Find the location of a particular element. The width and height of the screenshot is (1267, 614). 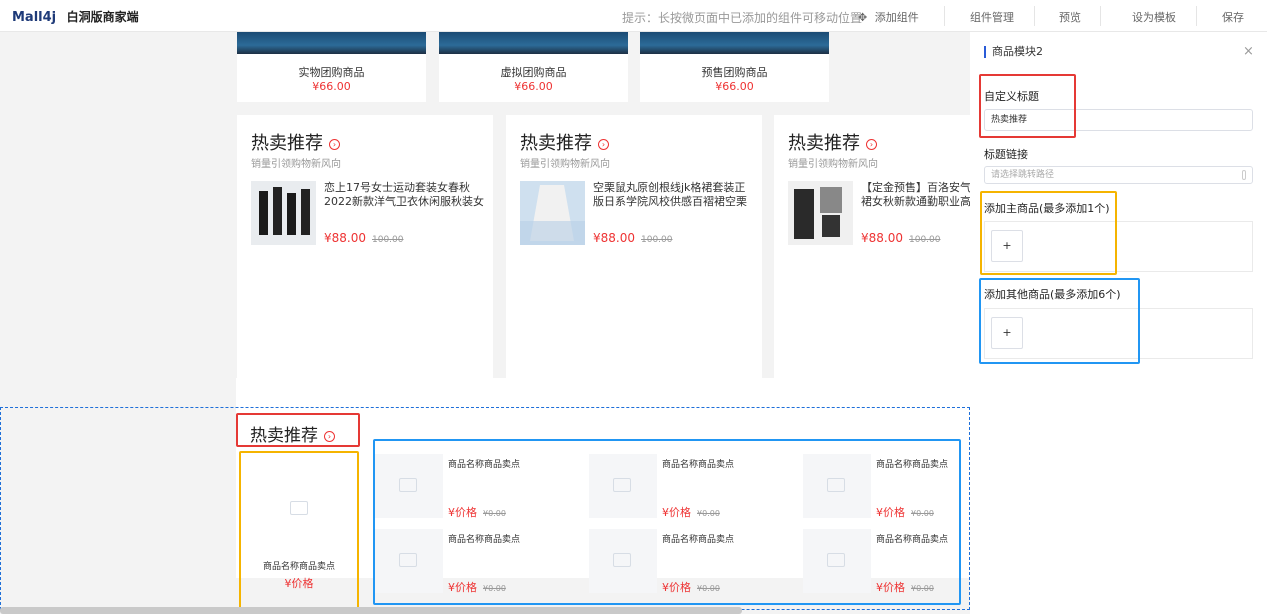

product-name: 预售团购商品 is located at coordinates (734, 72).